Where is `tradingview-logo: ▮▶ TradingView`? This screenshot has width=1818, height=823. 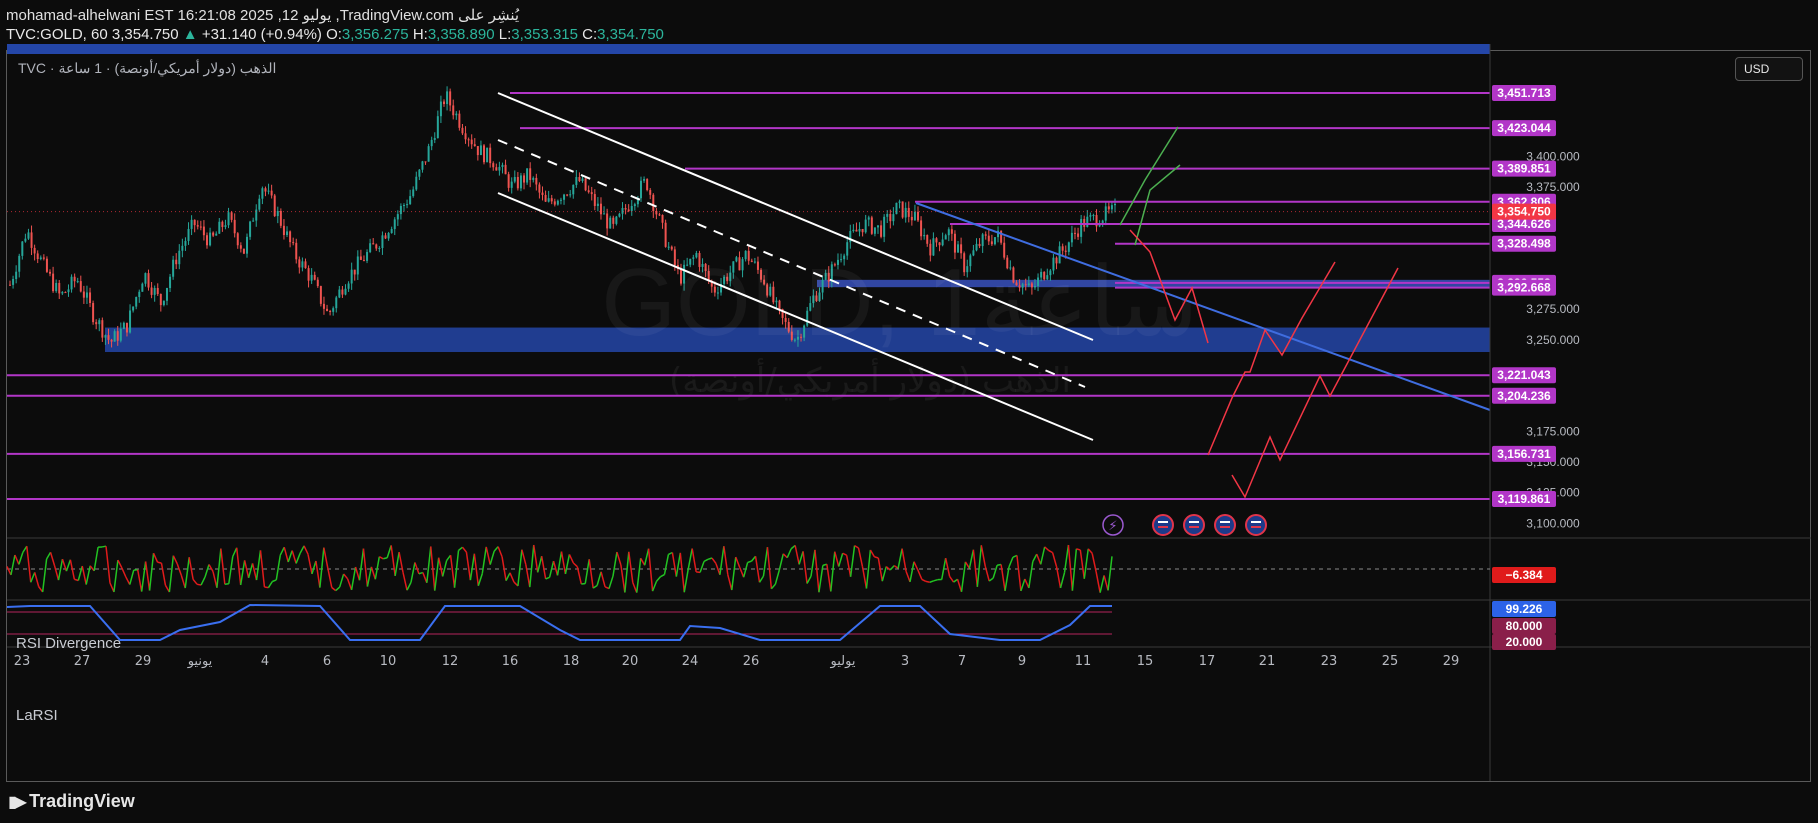 tradingview-logo: ▮▶ TradingView is located at coordinates (71, 801).